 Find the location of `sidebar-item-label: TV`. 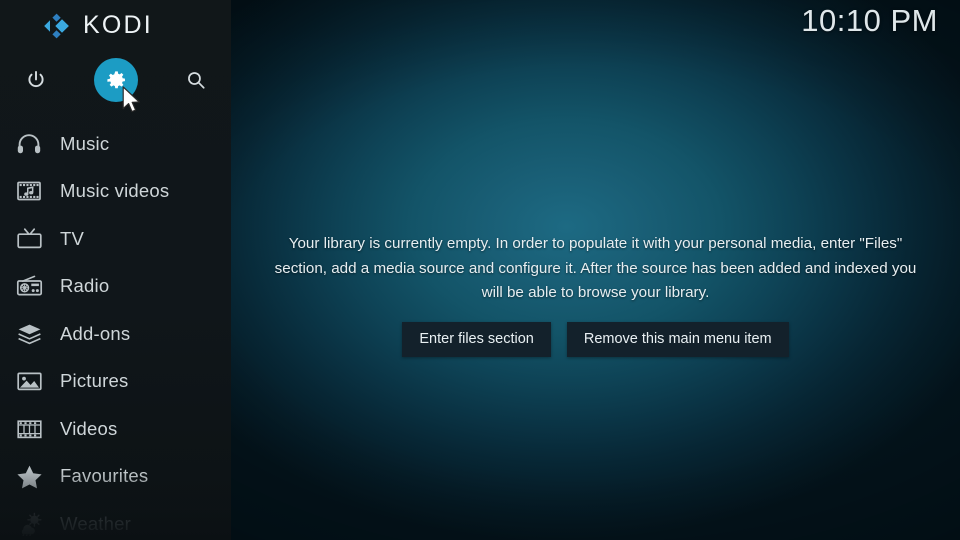

sidebar-item-label: TV is located at coordinates (72, 238).